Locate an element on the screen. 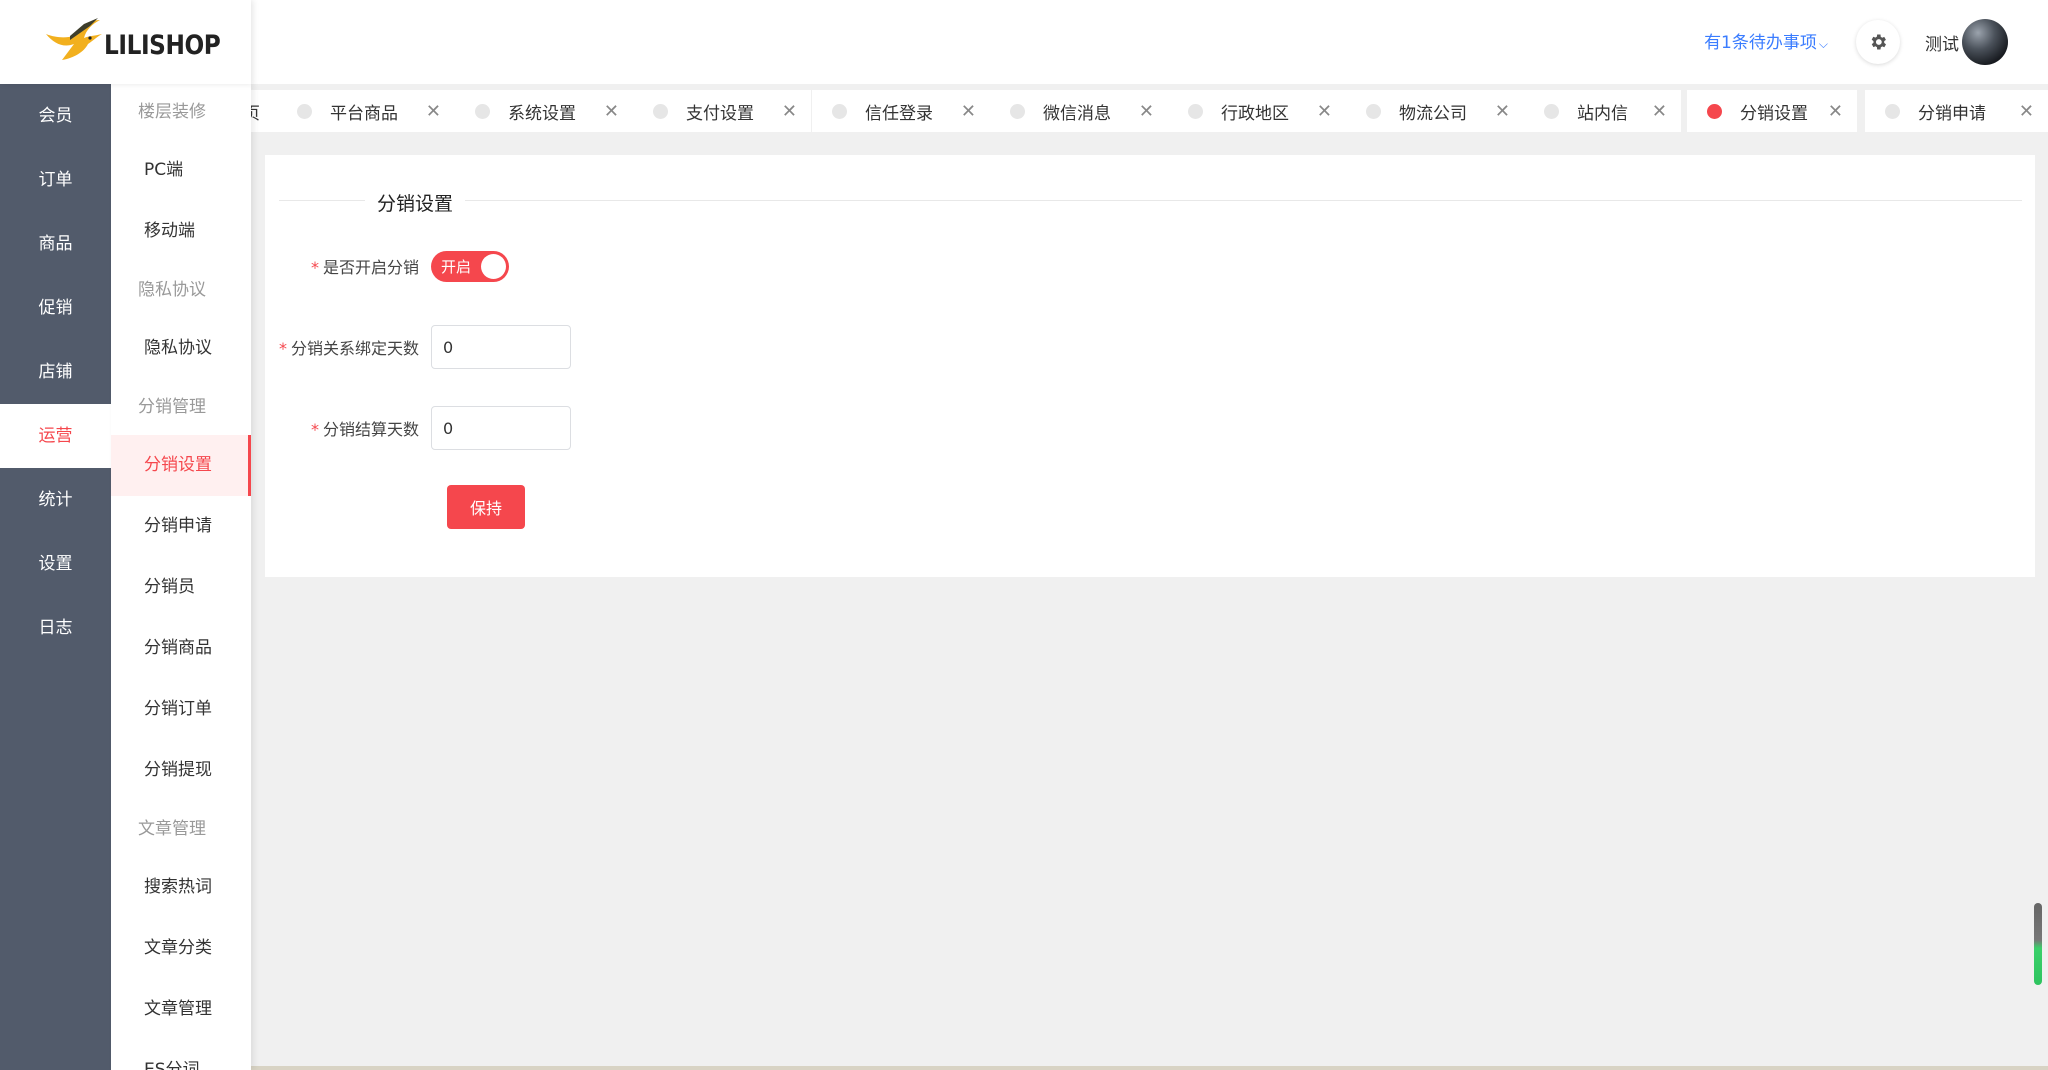 The image size is (2048, 1070). tab: 分销申请 ✕ is located at coordinates (1956, 111).